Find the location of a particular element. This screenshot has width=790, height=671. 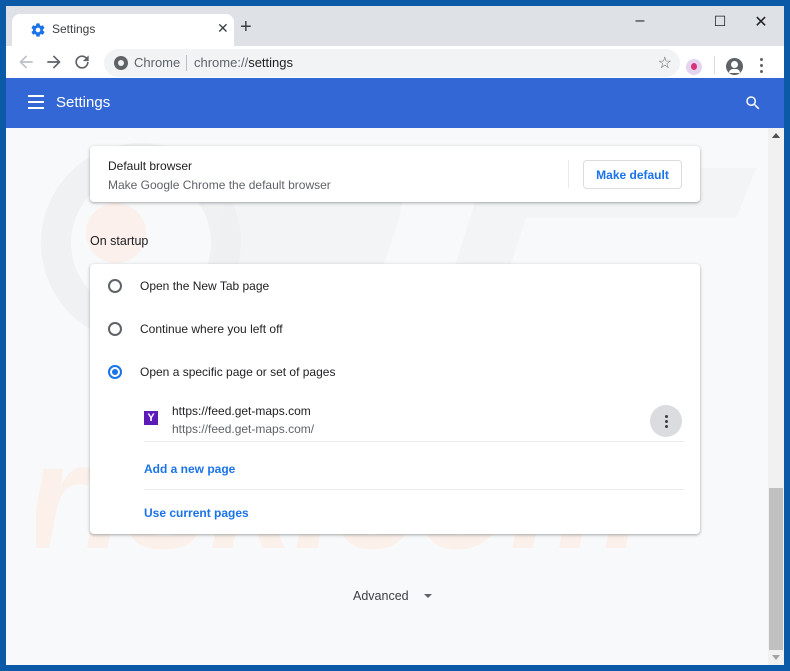

tab-strip: Settings ✕ + – ☐ ✕ is located at coordinates (395, 26).